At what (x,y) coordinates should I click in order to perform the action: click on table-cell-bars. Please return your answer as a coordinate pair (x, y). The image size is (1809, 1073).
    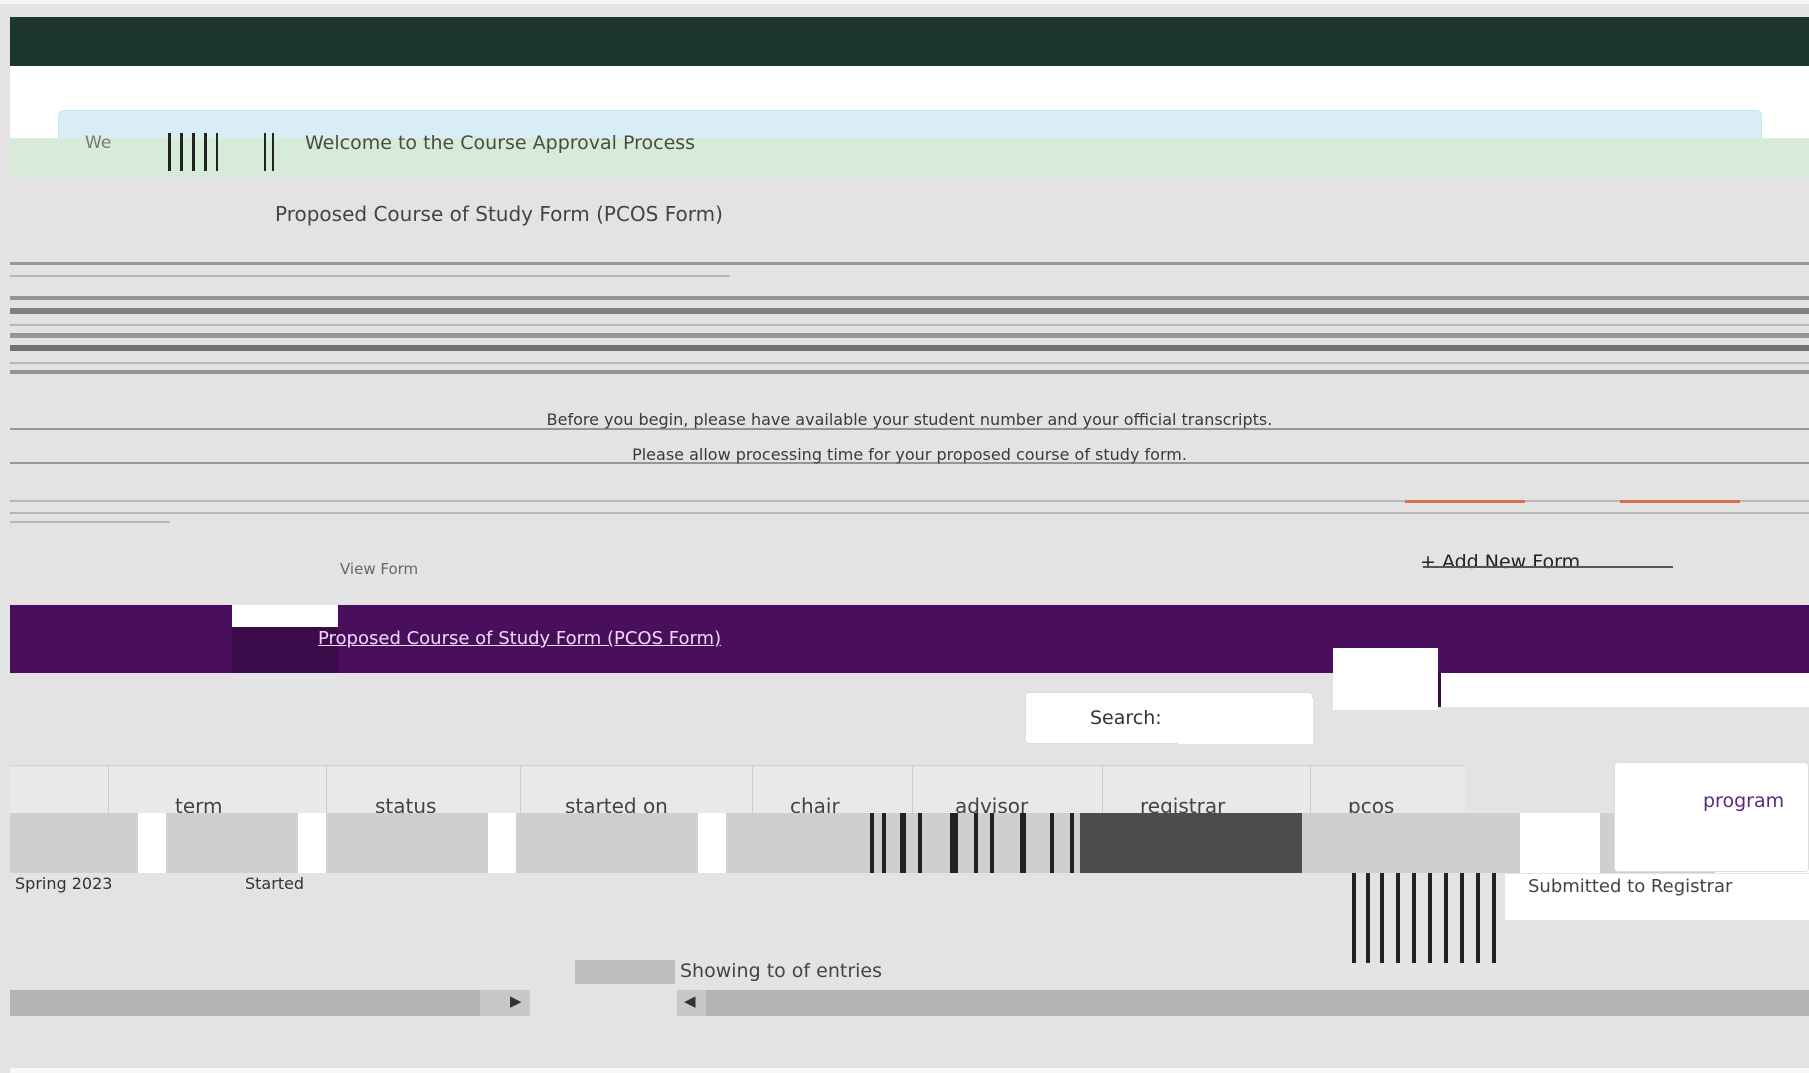
    Looking at the image, I should click on (975, 843).